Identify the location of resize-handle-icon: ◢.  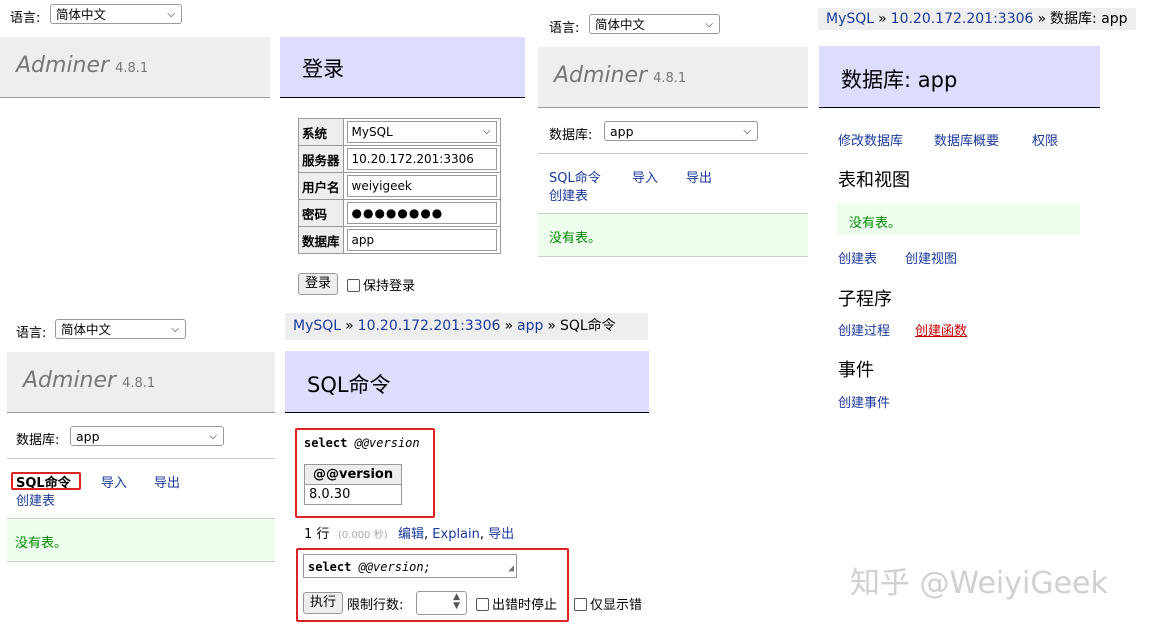
(511, 569).